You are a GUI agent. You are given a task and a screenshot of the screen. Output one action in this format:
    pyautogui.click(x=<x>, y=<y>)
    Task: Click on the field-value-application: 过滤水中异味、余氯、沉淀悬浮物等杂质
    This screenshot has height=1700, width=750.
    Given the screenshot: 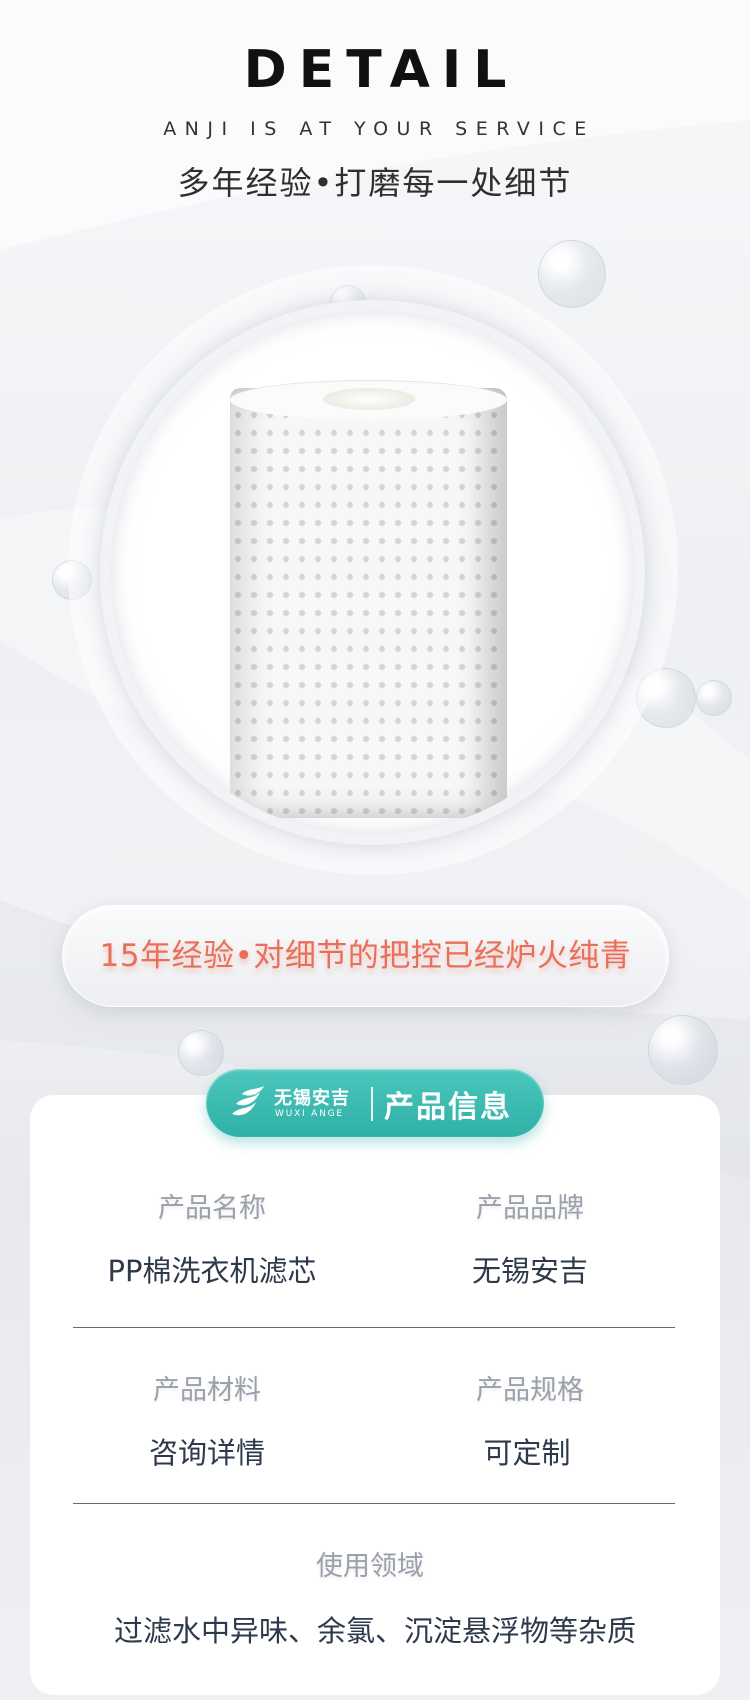 What is the action you would take?
    pyautogui.click(x=374, y=1631)
    